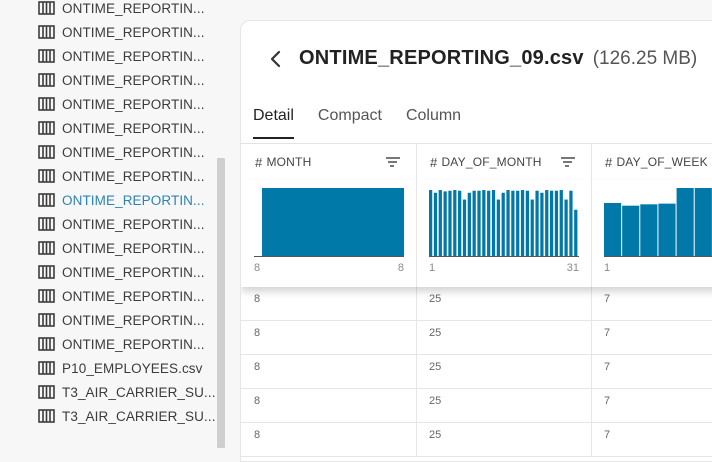  Describe the element at coordinates (441, 58) in the screenshot. I see `file-title: ONTIME_REPORTING_09.csv` at that location.